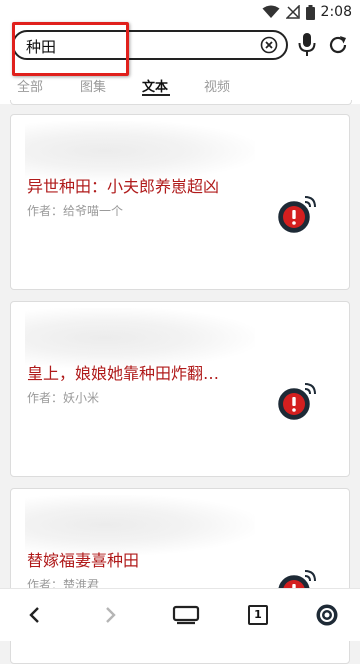 This screenshot has height=664, width=360. What do you see at coordinates (271, 11) in the screenshot?
I see `wifi-icon` at bounding box center [271, 11].